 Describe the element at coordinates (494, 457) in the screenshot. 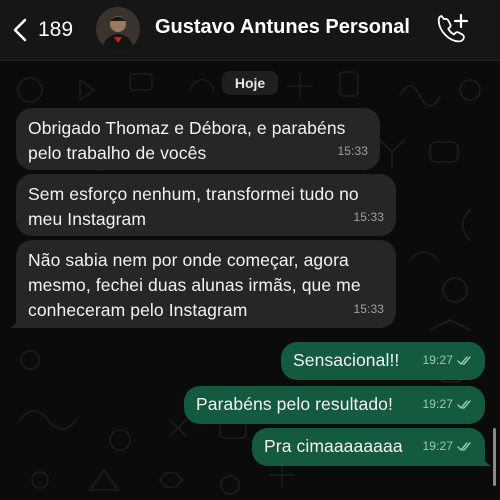

I see `scrollbar` at that location.